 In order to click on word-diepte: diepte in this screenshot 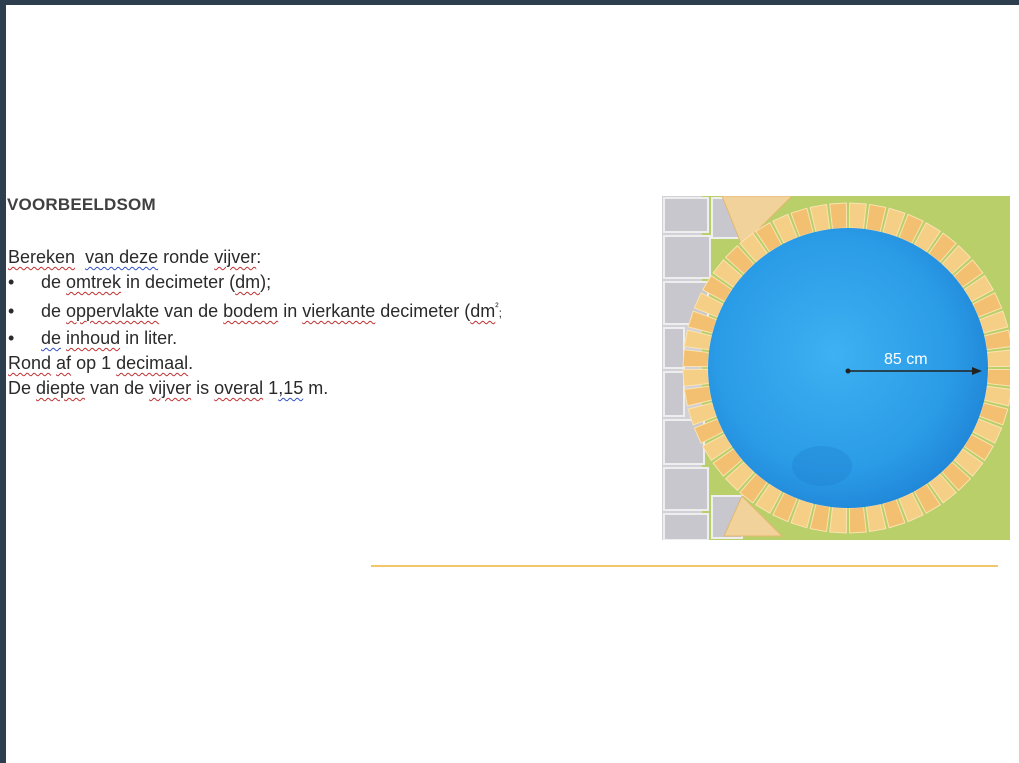, I will do `click(61, 388)`.